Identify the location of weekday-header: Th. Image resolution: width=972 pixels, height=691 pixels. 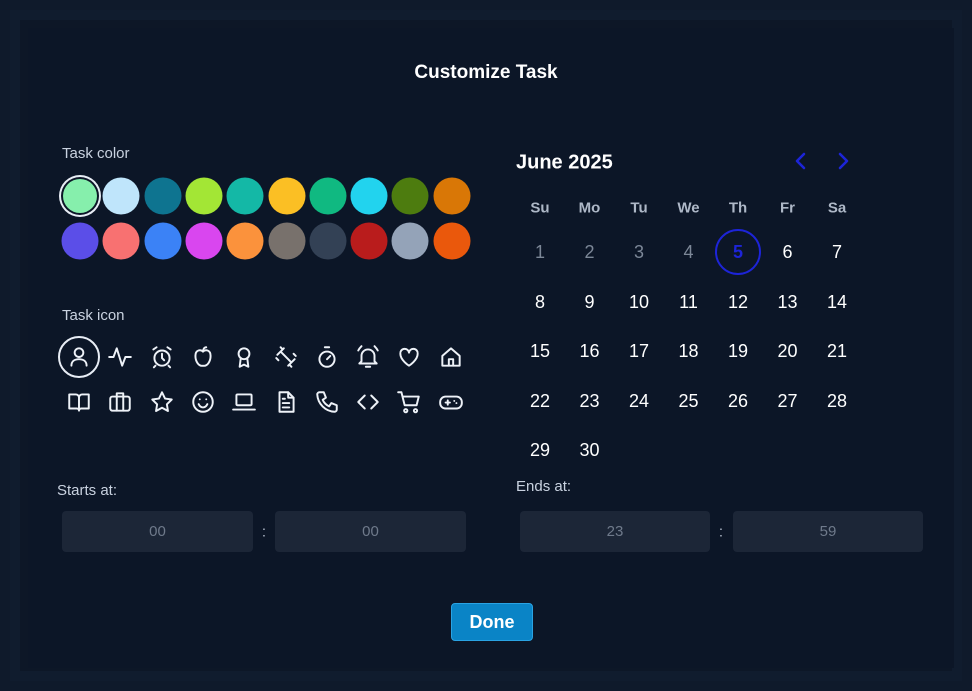
(738, 208).